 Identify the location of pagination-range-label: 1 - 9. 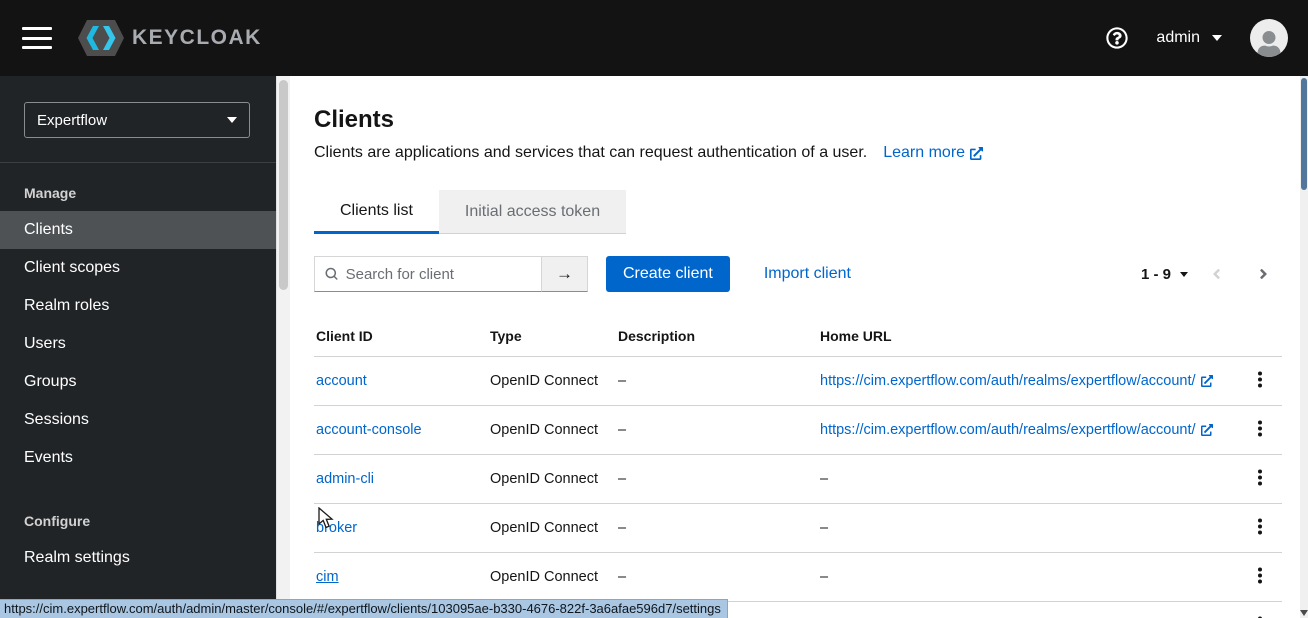
(1155, 274).